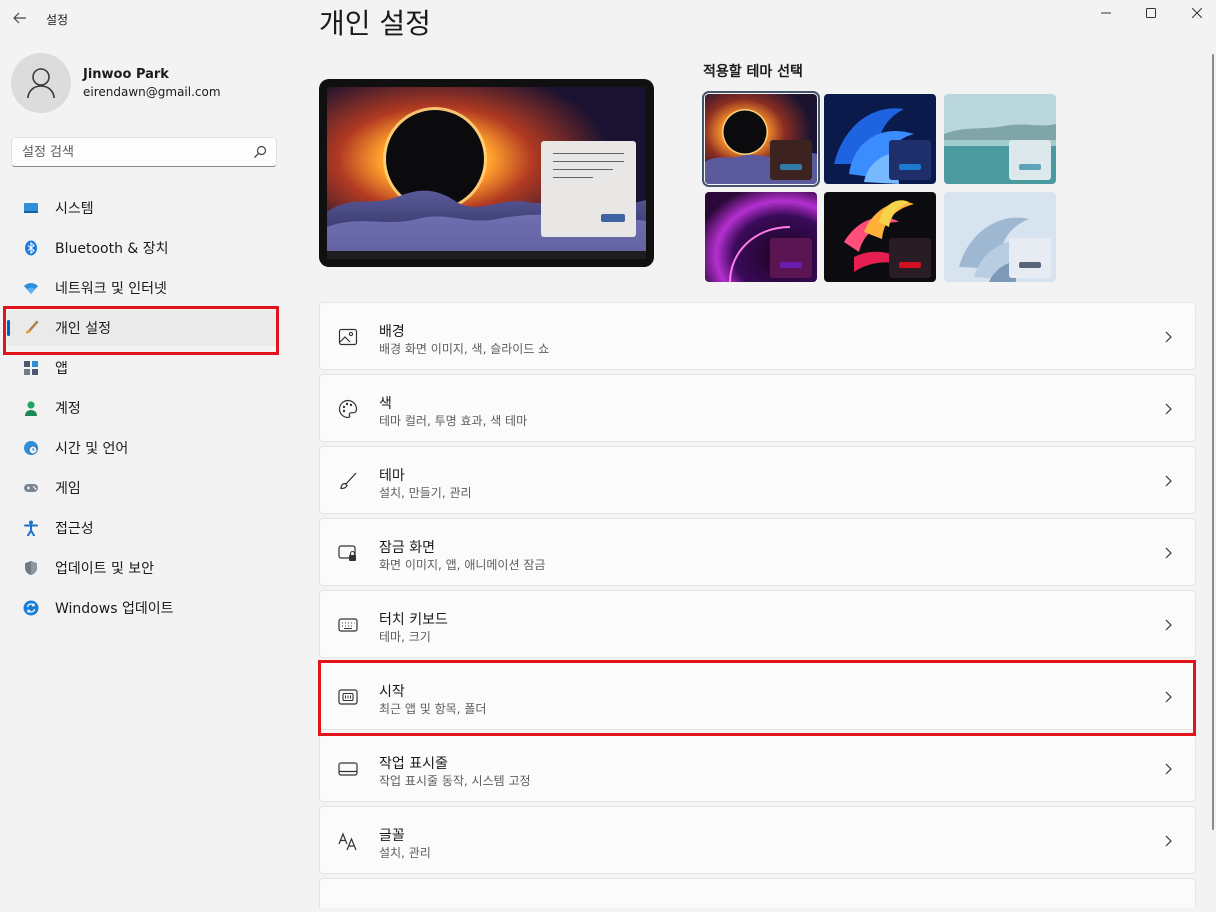 The image size is (1216, 912). What do you see at coordinates (880, 139) in the screenshot?
I see `theme-bloom-blue` at bounding box center [880, 139].